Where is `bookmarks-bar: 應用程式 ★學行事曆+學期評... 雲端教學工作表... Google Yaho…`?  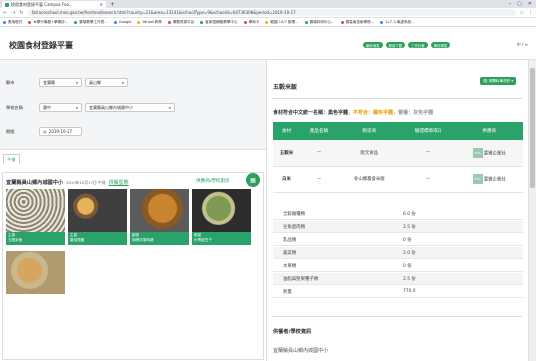 bookmarks-bar: 應用程式 ★學行事曆+學期評... 雲端教學工作表... Google Yaho… is located at coordinates (268, 22).